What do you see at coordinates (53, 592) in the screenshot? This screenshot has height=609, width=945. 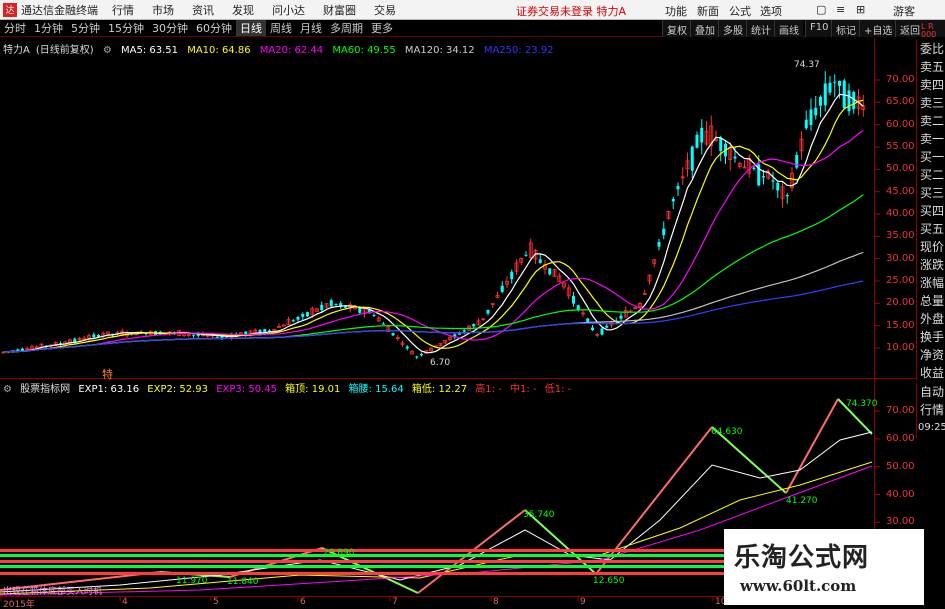 I see `buy-signal-text: 出现在箱体底部买入时机` at bounding box center [53, 592].